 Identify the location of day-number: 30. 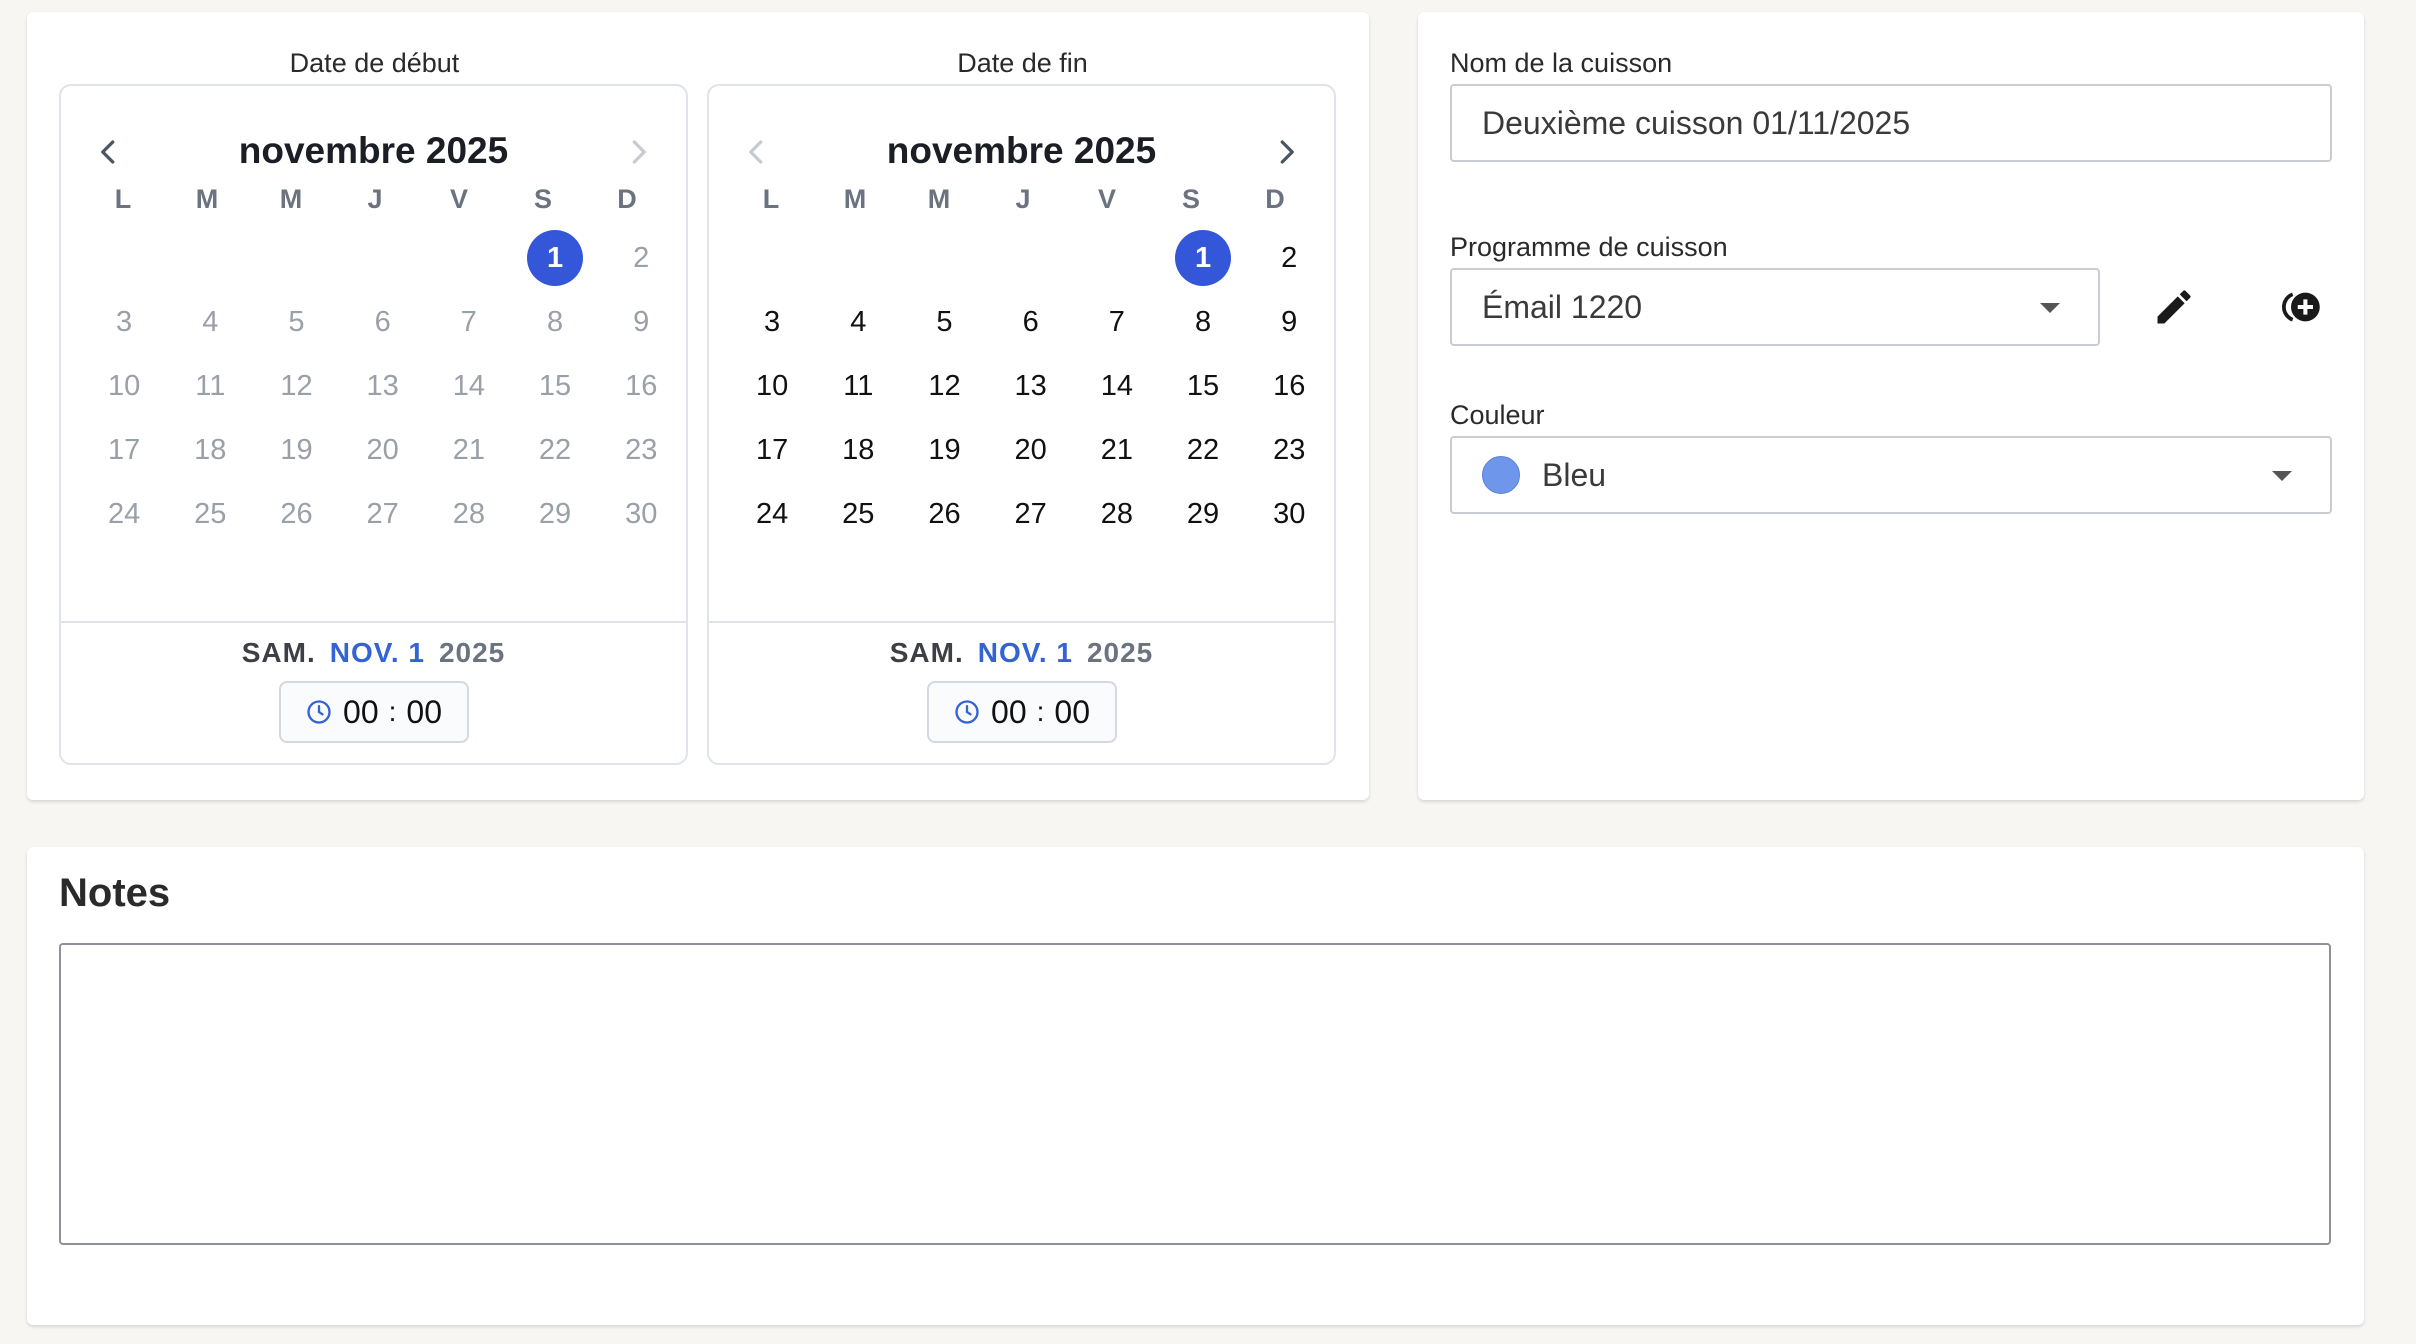
(641, 513).